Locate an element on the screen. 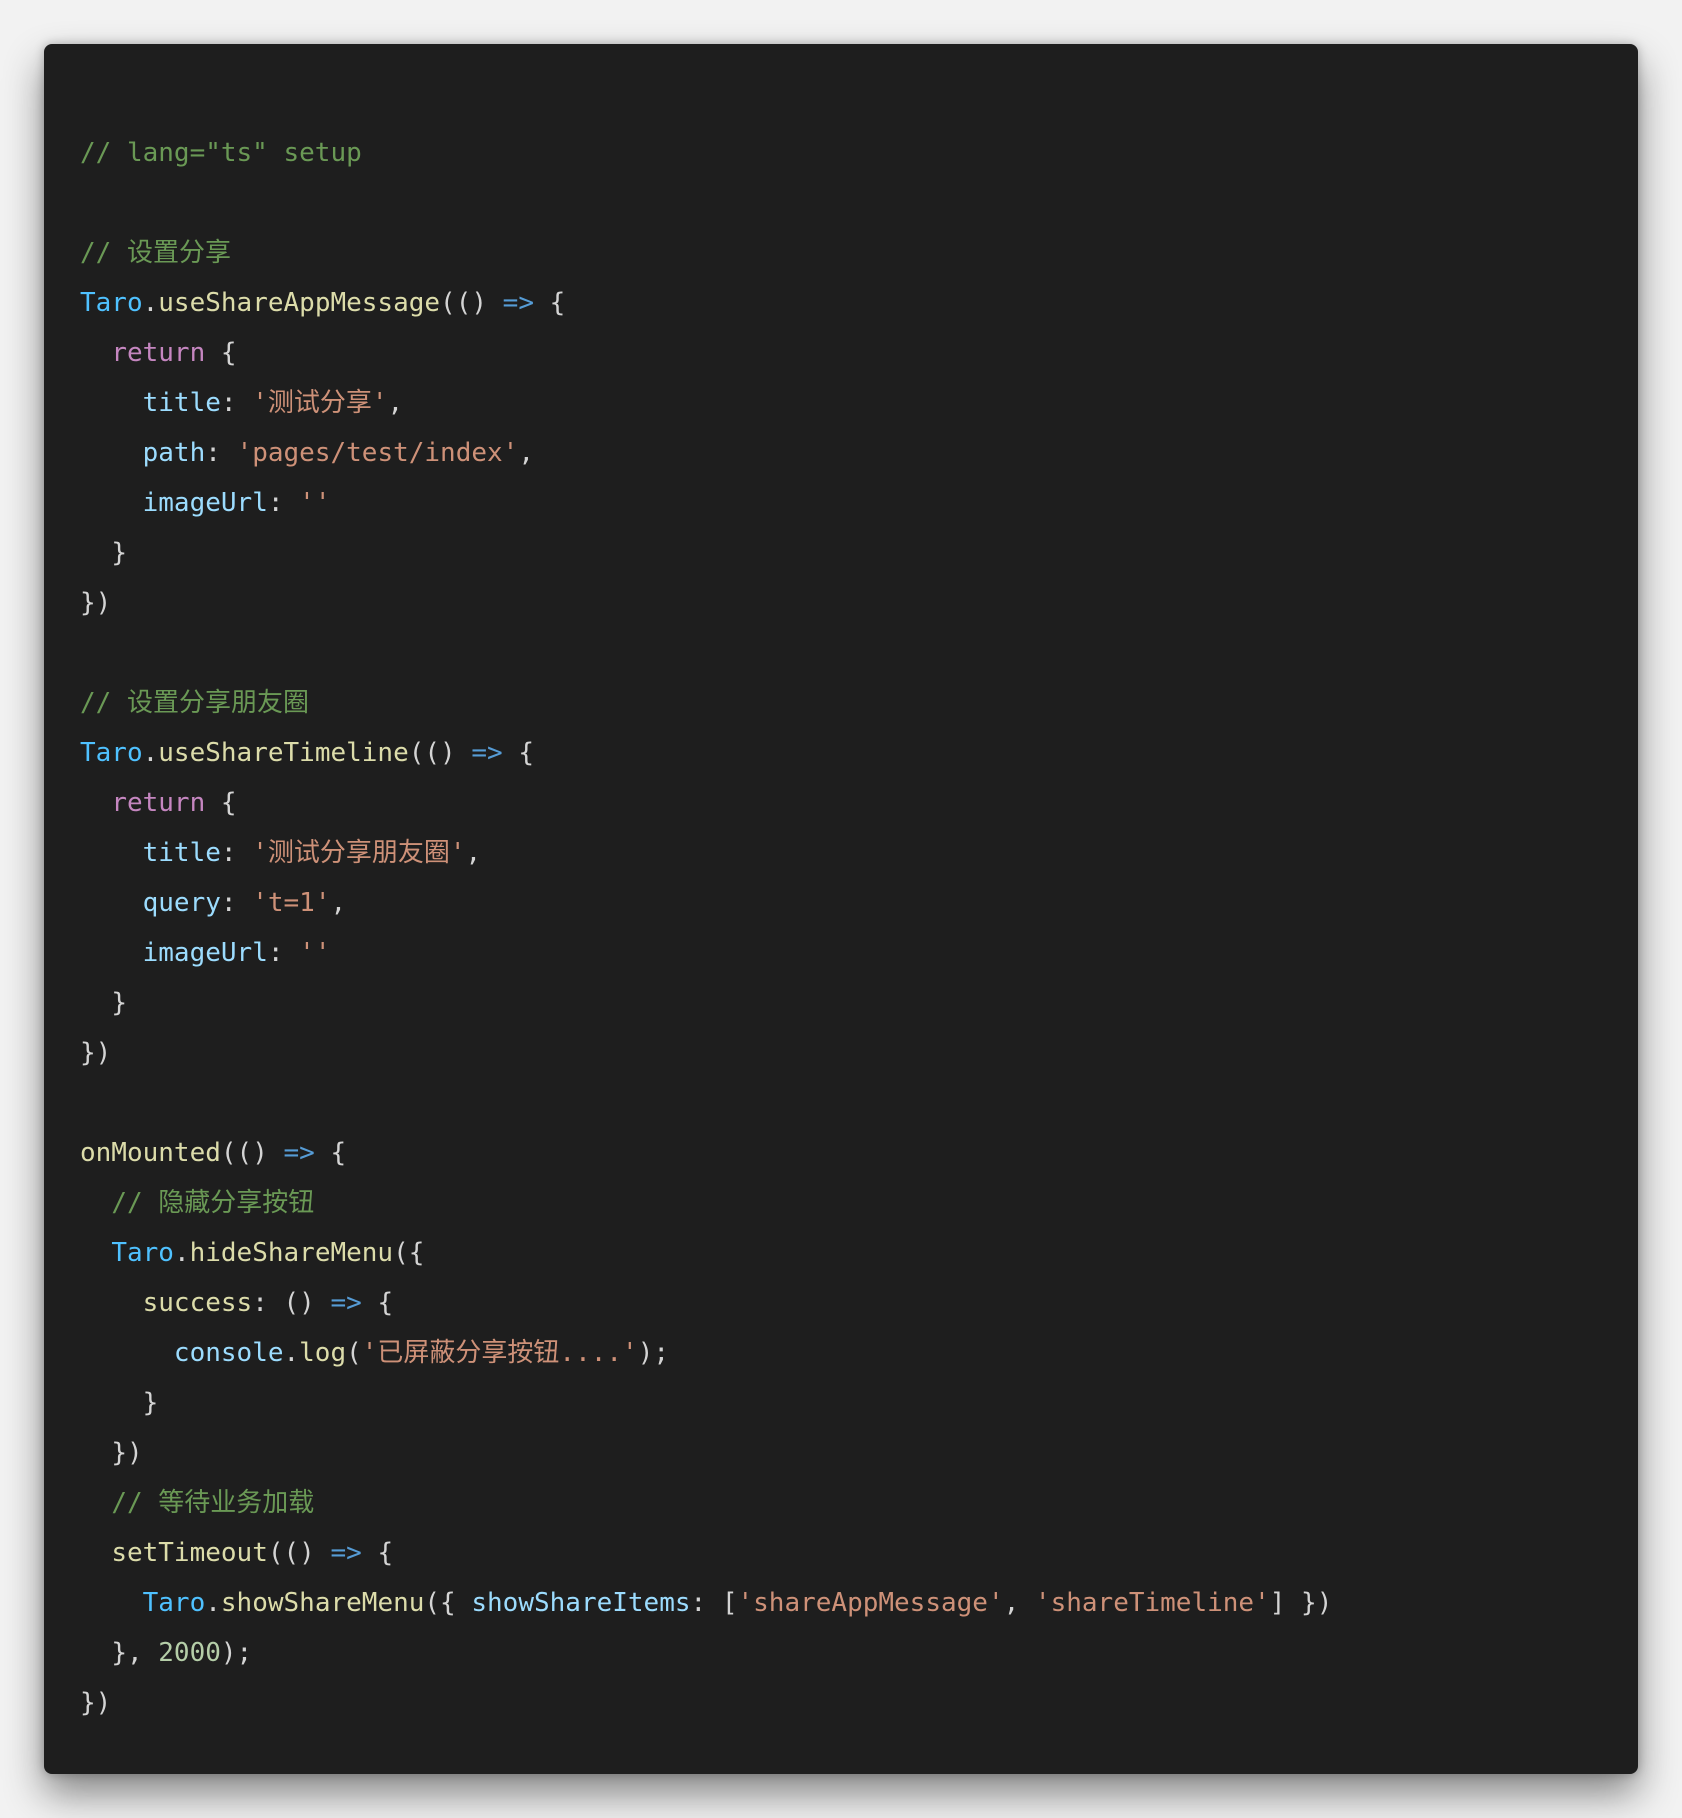  code-token-comment: // 设置分享朋友圈 is located at coordinates (194, 703).